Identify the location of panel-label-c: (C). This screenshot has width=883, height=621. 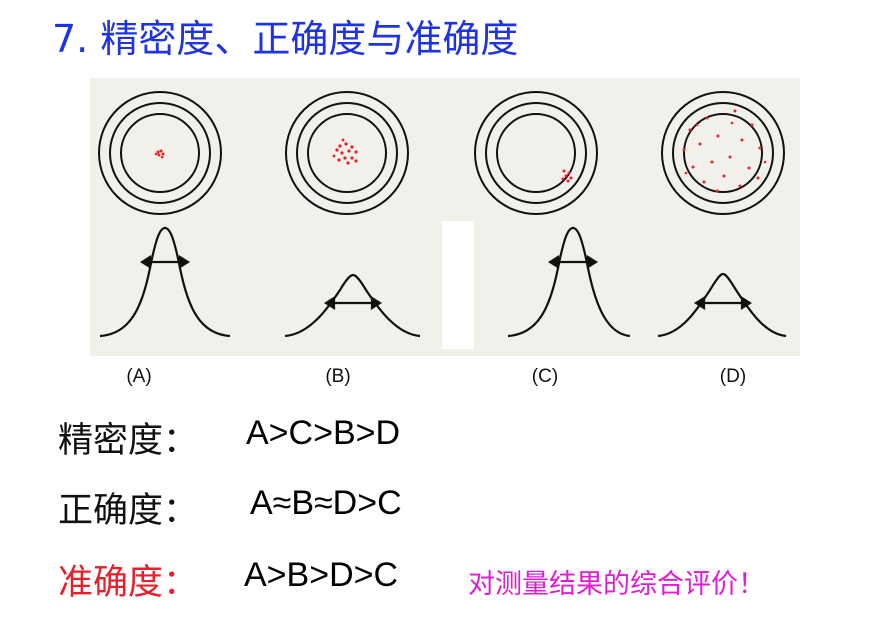
(545, 376).